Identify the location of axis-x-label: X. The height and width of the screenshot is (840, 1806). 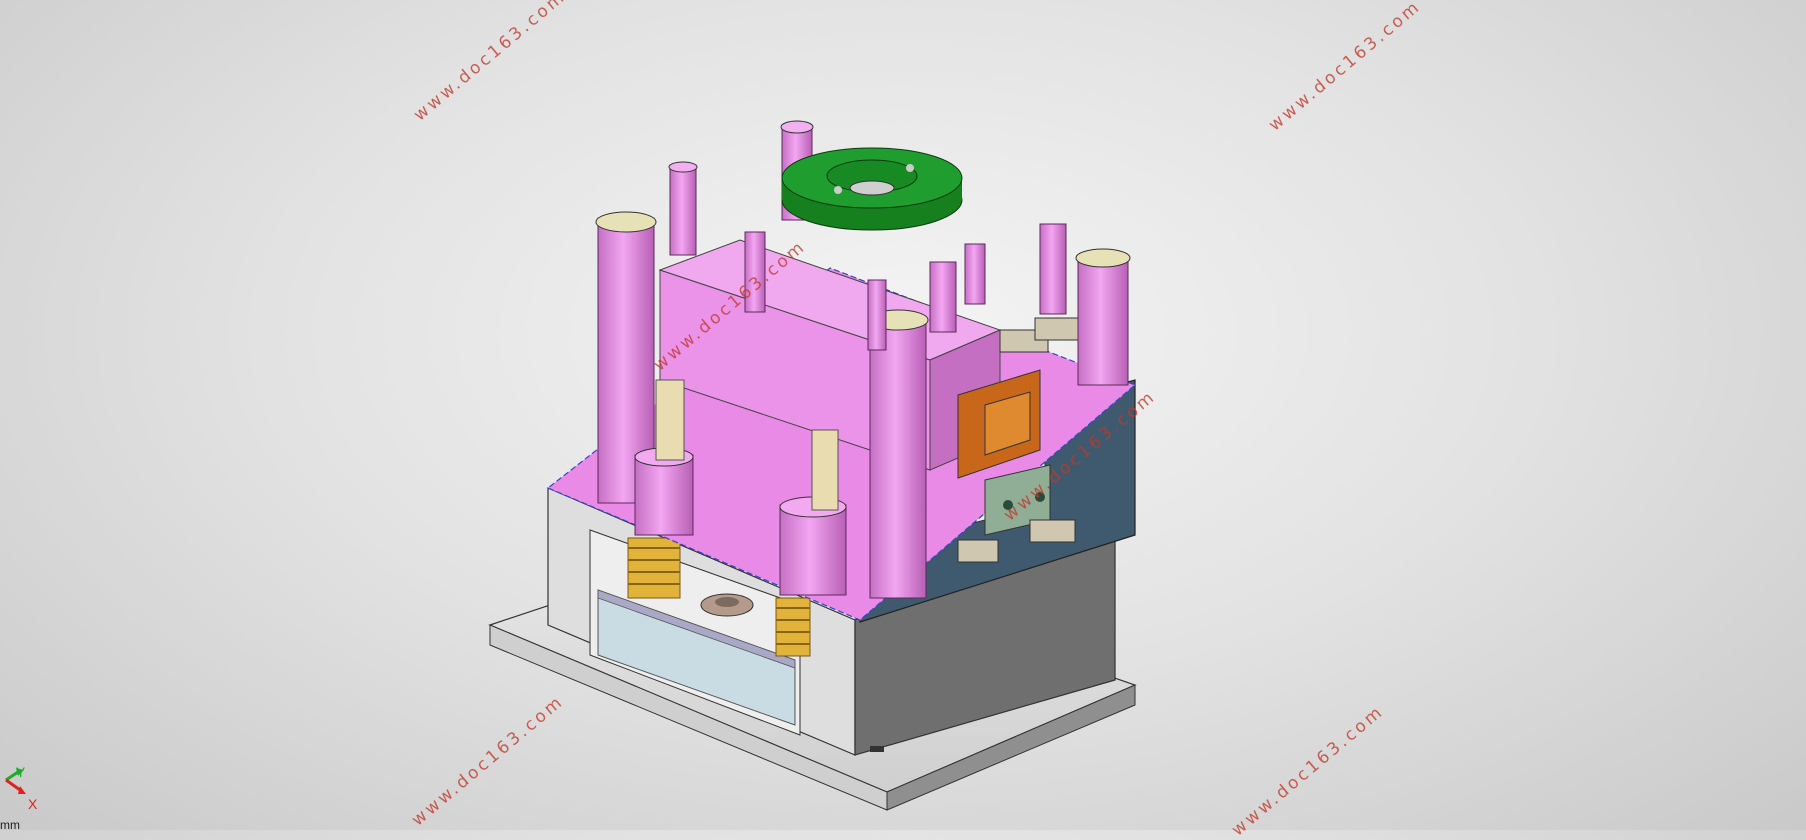
(33, 804).